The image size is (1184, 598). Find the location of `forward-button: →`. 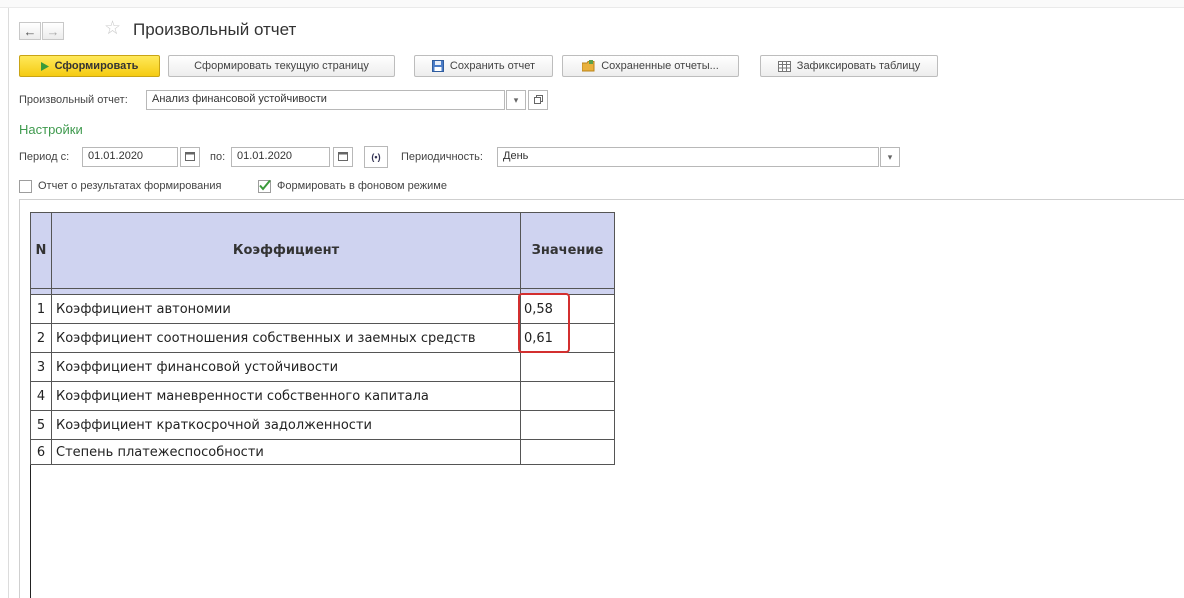

forward-button: → is located at coordinates (53, 31).